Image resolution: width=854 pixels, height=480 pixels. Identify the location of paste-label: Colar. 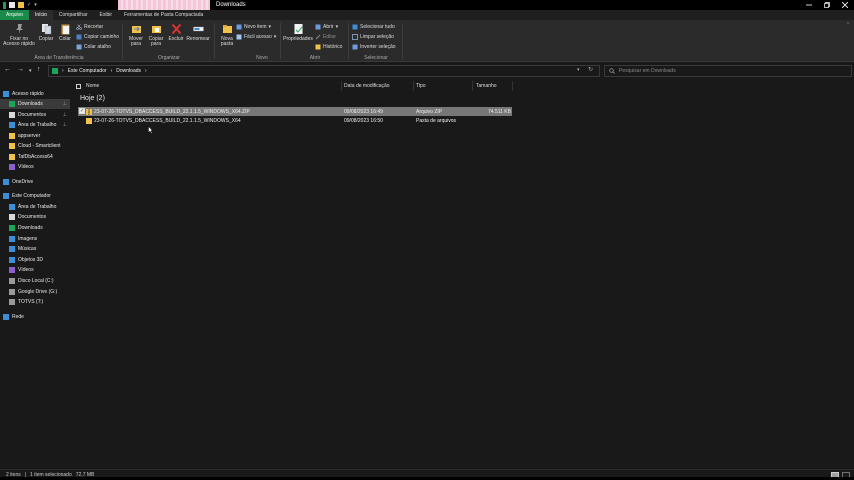
(65, 39).